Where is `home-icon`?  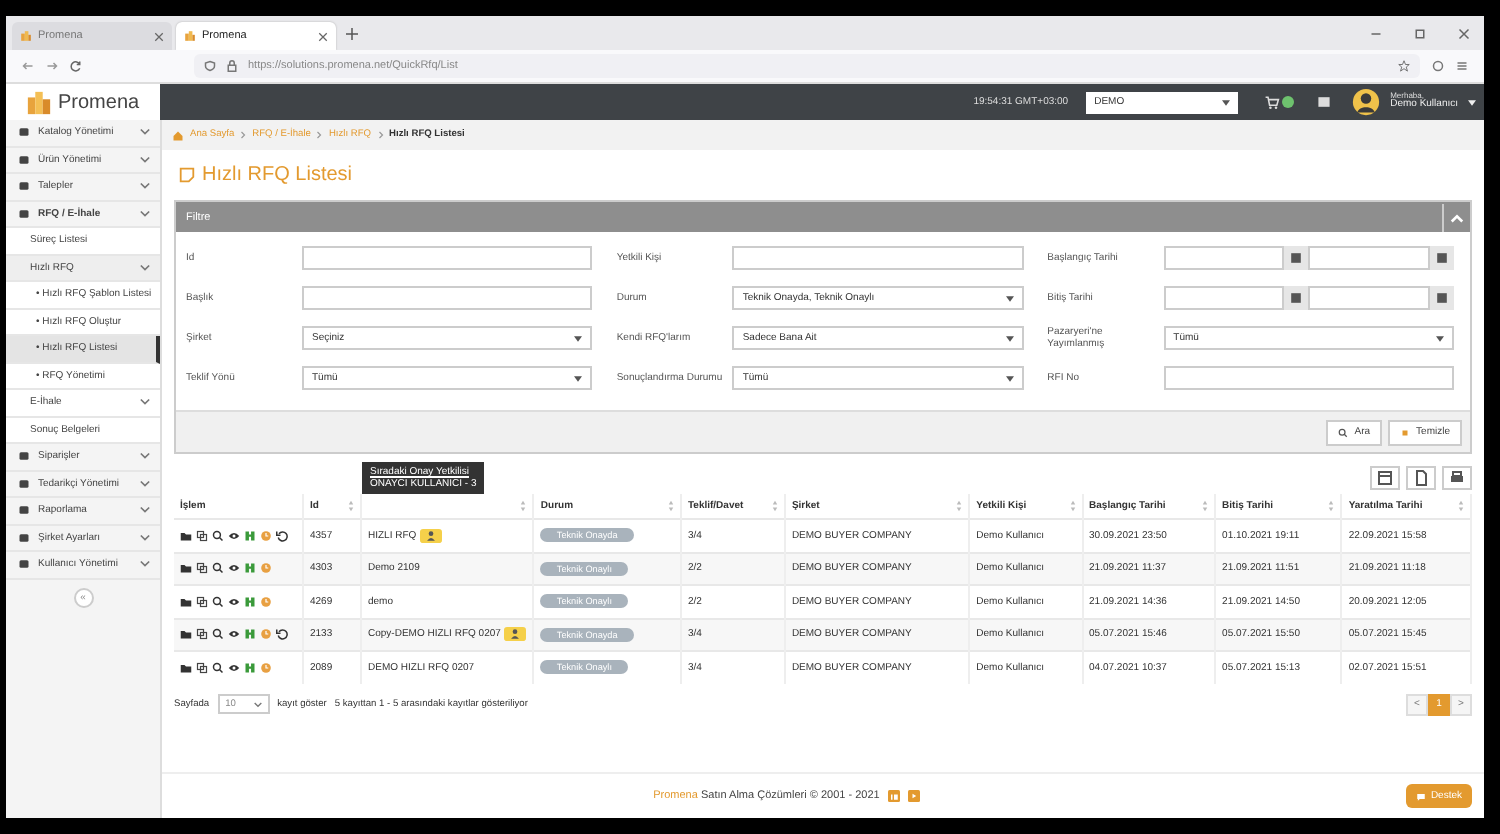 home-icon is located at coordinates (178, 135).